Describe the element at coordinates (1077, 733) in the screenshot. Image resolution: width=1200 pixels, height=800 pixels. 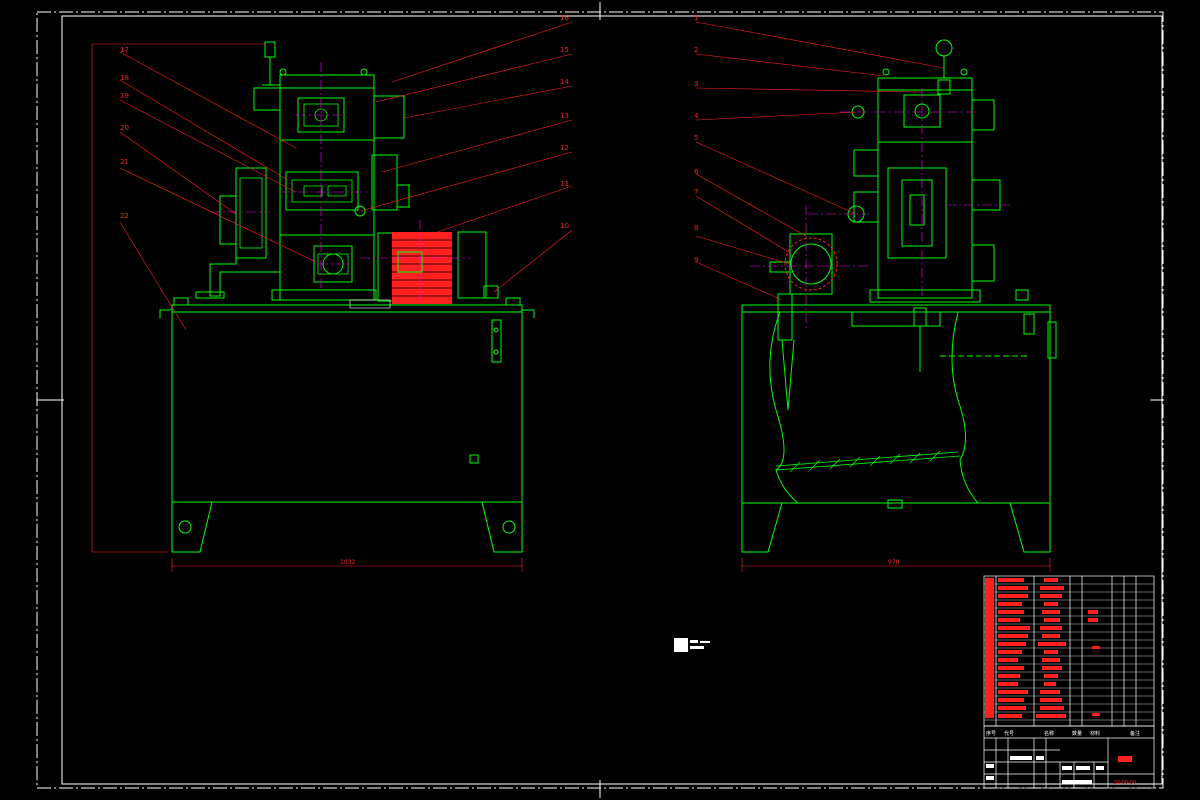
I see `header-qty: 数量` at that location.